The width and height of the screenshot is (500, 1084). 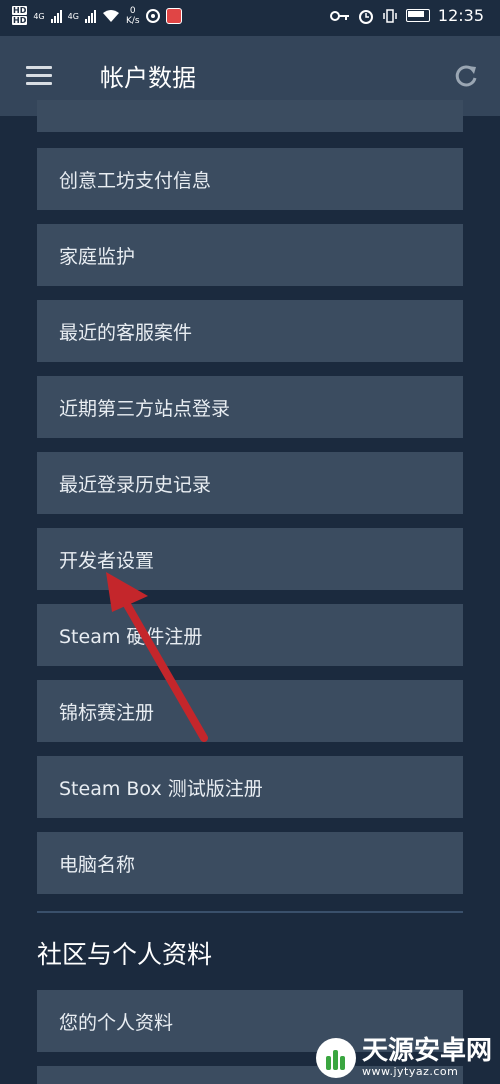 I want to click on status-bar: HD HD 4G 4G 0 K/s 12:35, so click(x=250, y=18).